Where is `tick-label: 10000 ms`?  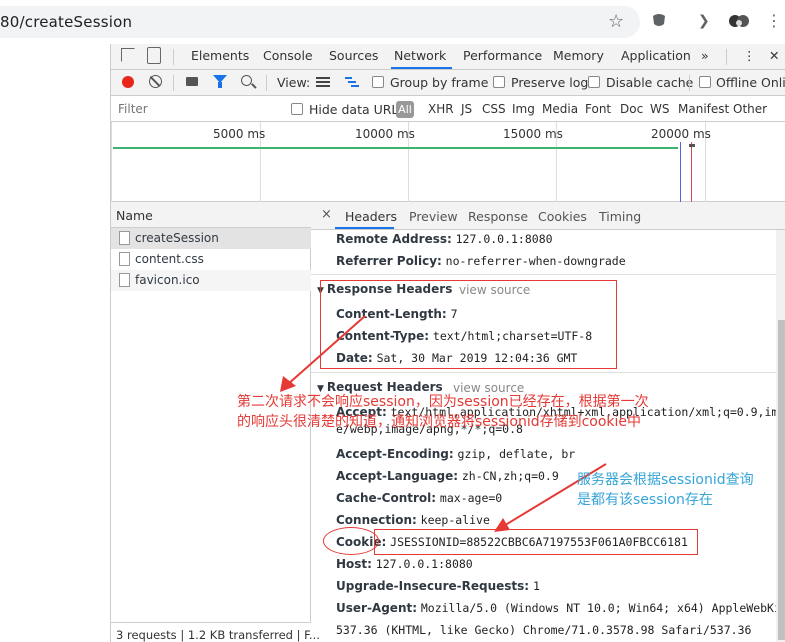
tick-label: 10000 ms is located at coordinates (385, 134).